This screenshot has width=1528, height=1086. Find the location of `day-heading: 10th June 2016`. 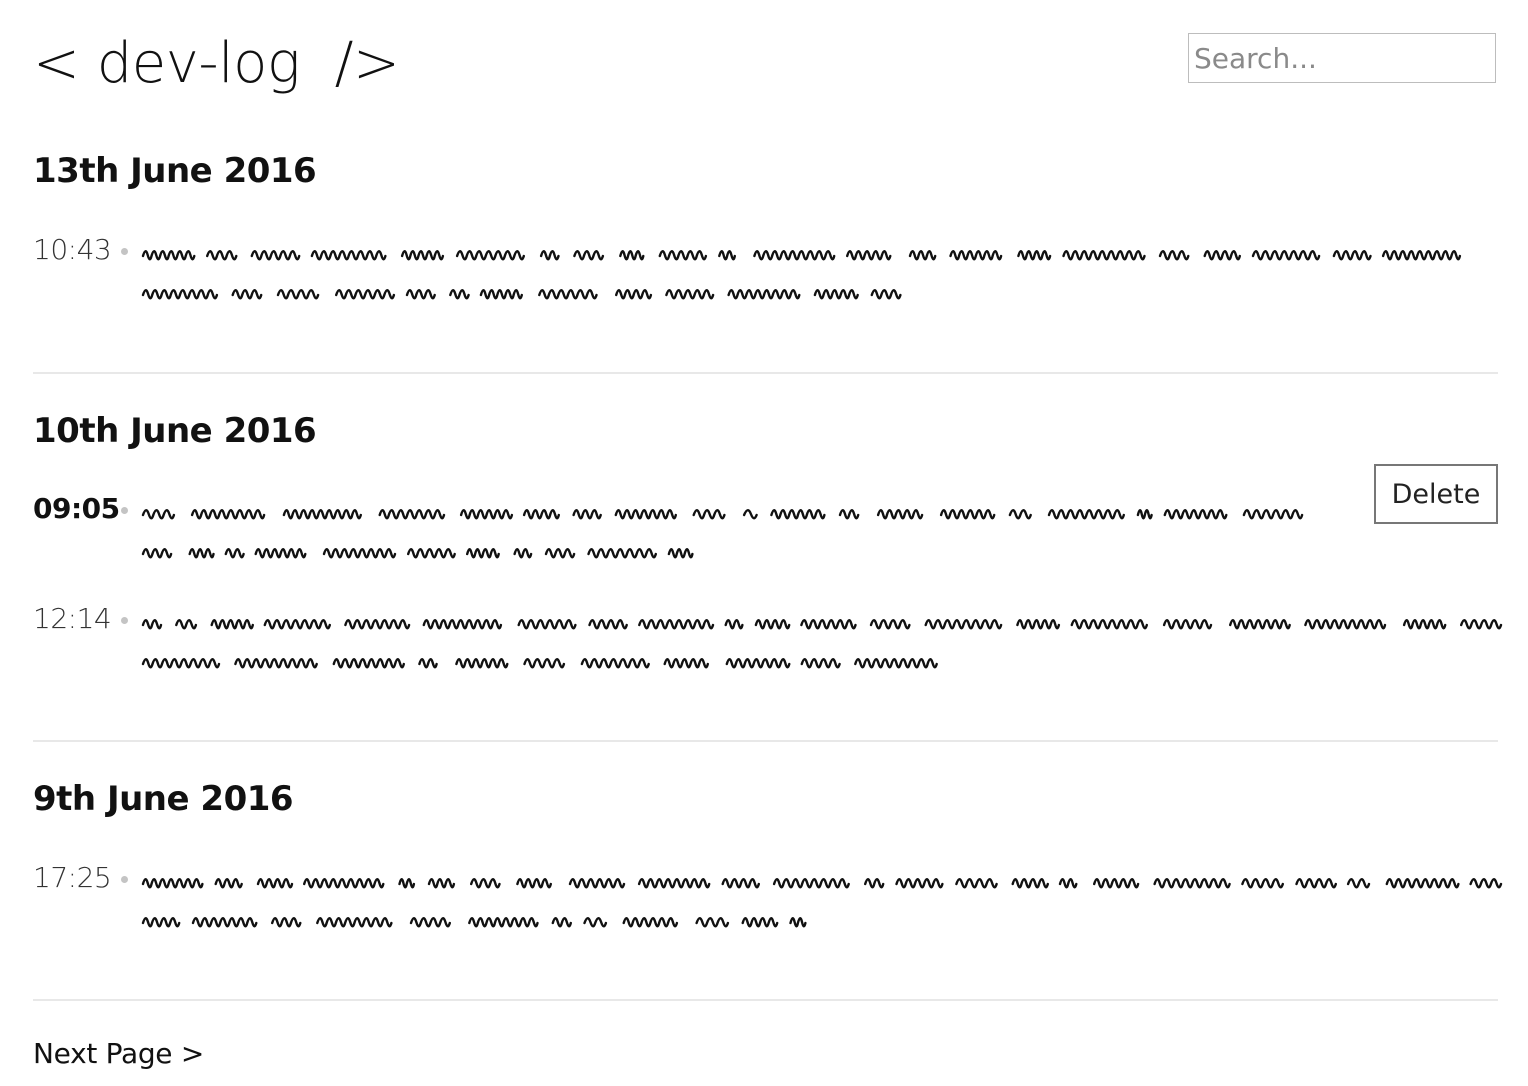

day-heading: 10th June 2016 is located at coordinates (175, 431).